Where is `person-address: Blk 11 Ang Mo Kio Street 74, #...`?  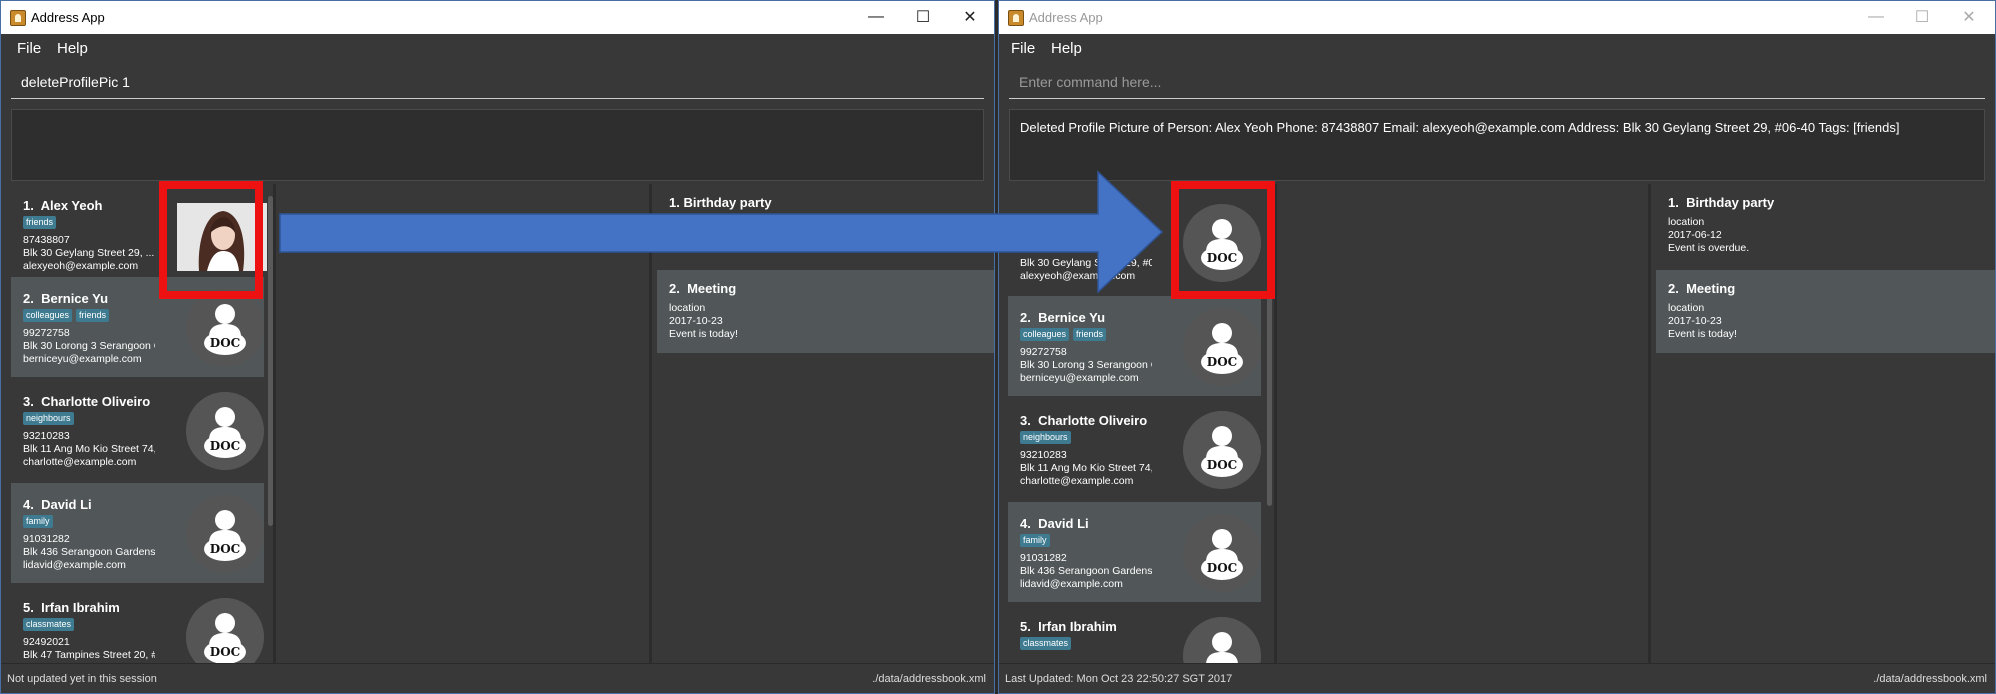
person-address: Blk 11 Ang Mo Kio Street 74, #... is located at coordinates (1086, 468).